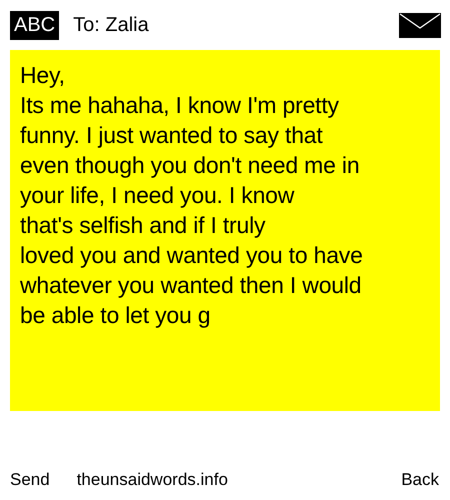 The image size is (450, 500). What do you see at coordinates (111, 25) in the screenshot?
I see `recipient-label: To: Zalia` at bounding box center [111, 25].